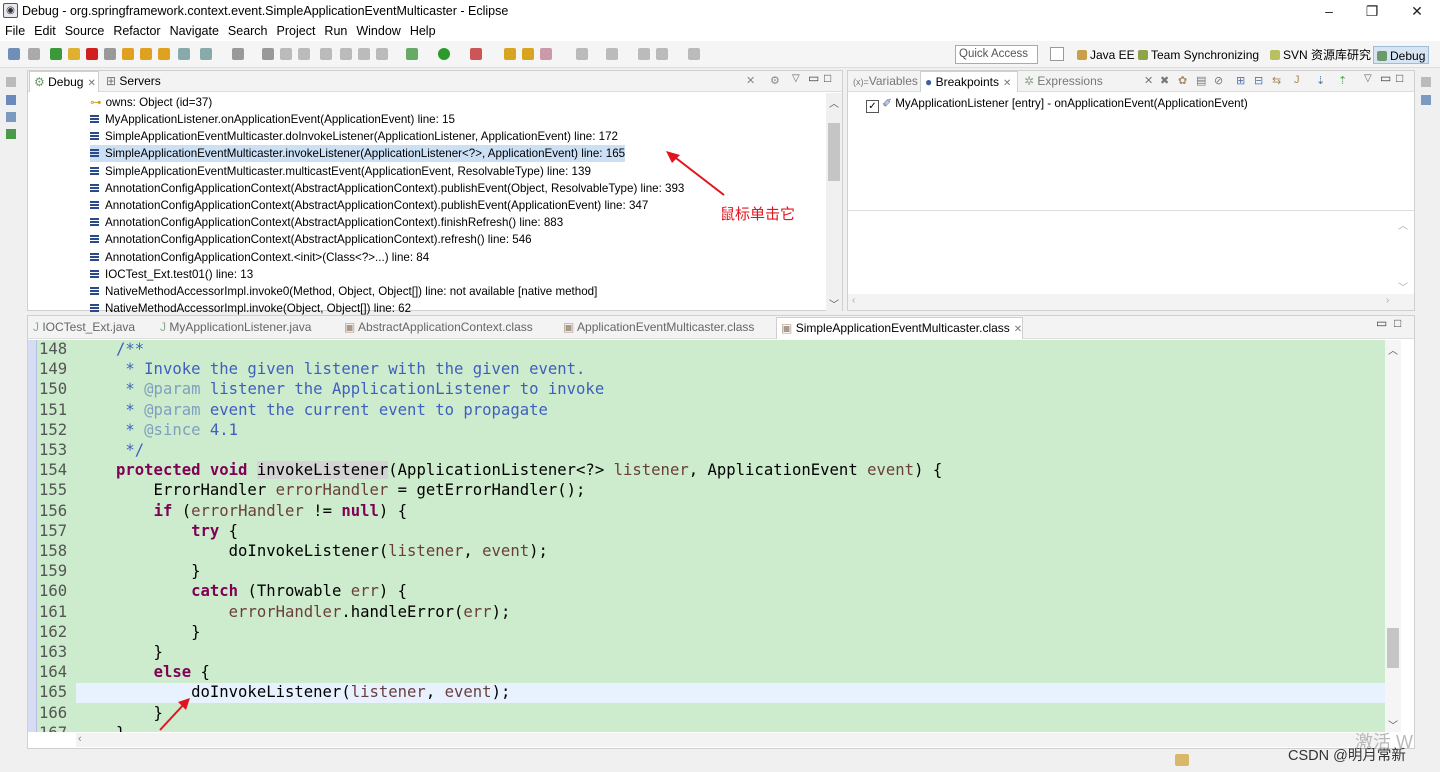 Image resolution: width=1440 pixels, height=772 pixels. Describe the element at coordinates (364, 54) in the screenshot. I see `toolbar-icon-d` at that location.